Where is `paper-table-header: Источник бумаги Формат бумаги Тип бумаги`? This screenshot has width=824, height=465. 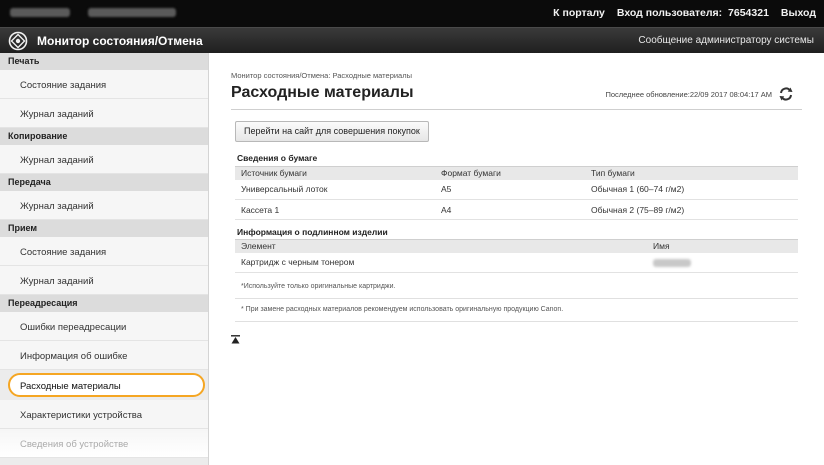
paper-table-header: Источник бумаги Формат бумаги Тип бумаги is located at coordinates (516, 173).